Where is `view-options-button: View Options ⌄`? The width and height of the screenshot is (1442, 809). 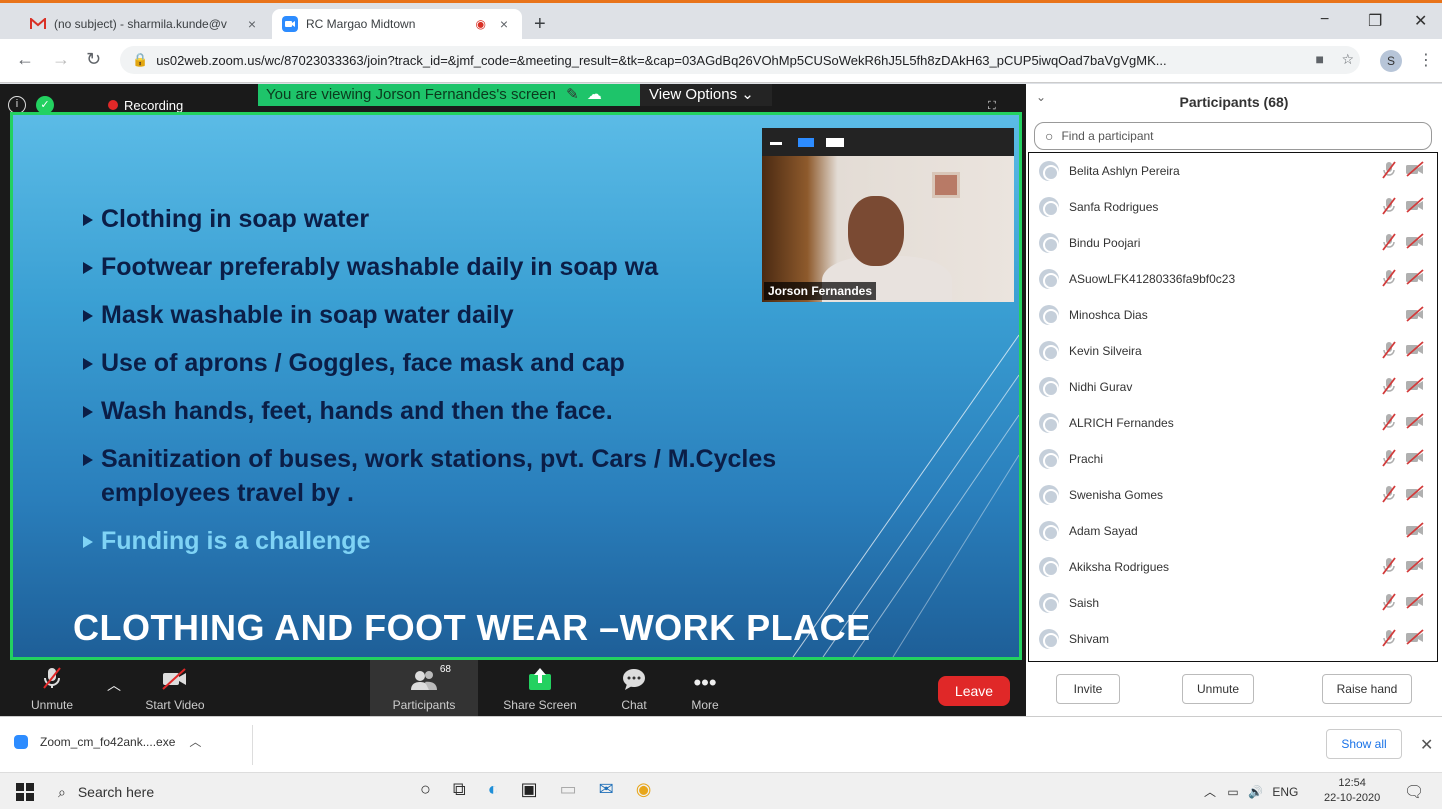 view-options-button: View Options ⌄ is located at coordinates (706, 95).